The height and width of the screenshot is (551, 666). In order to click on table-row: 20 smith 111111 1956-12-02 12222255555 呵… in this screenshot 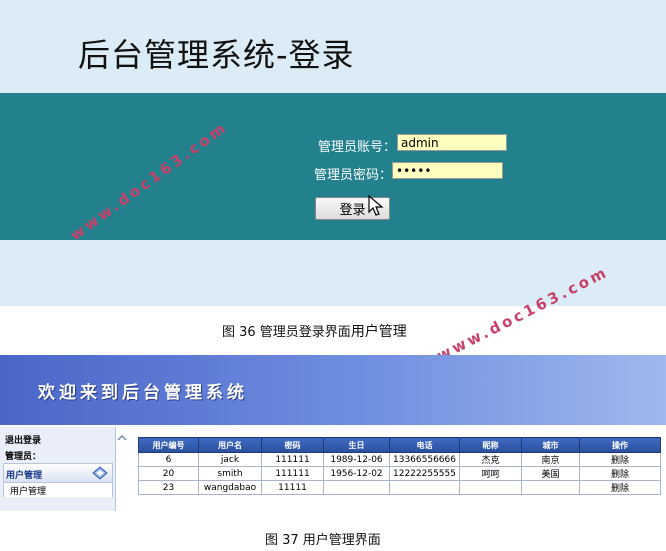, I will do `click(399, 473)`.